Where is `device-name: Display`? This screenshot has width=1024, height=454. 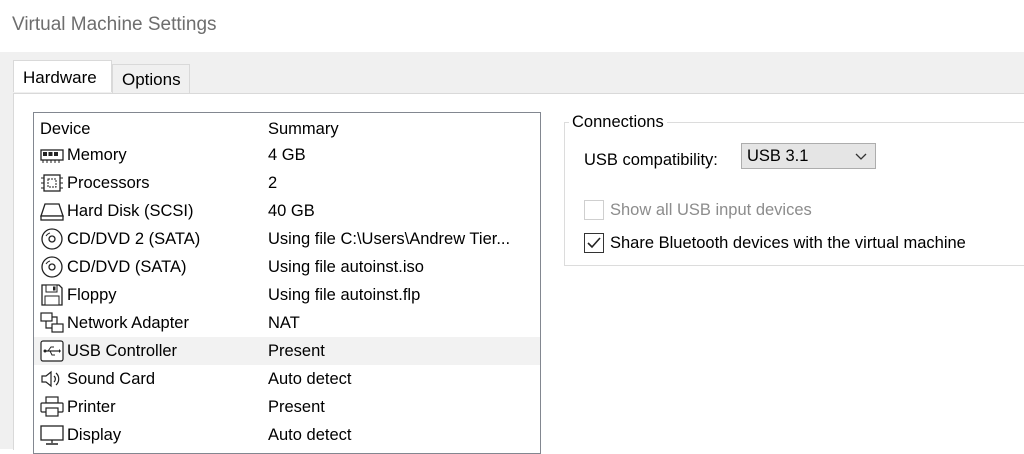
device-name: Display is located at coordinates (94, 435).